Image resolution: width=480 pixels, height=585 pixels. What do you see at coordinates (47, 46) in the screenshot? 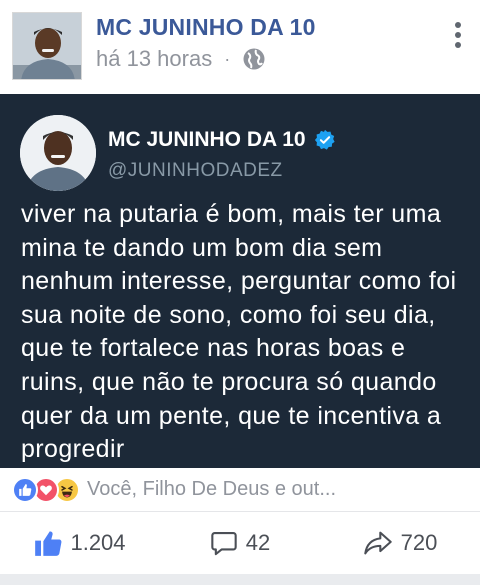
I see `post-author-avatar` at bounding box center [47, 46].